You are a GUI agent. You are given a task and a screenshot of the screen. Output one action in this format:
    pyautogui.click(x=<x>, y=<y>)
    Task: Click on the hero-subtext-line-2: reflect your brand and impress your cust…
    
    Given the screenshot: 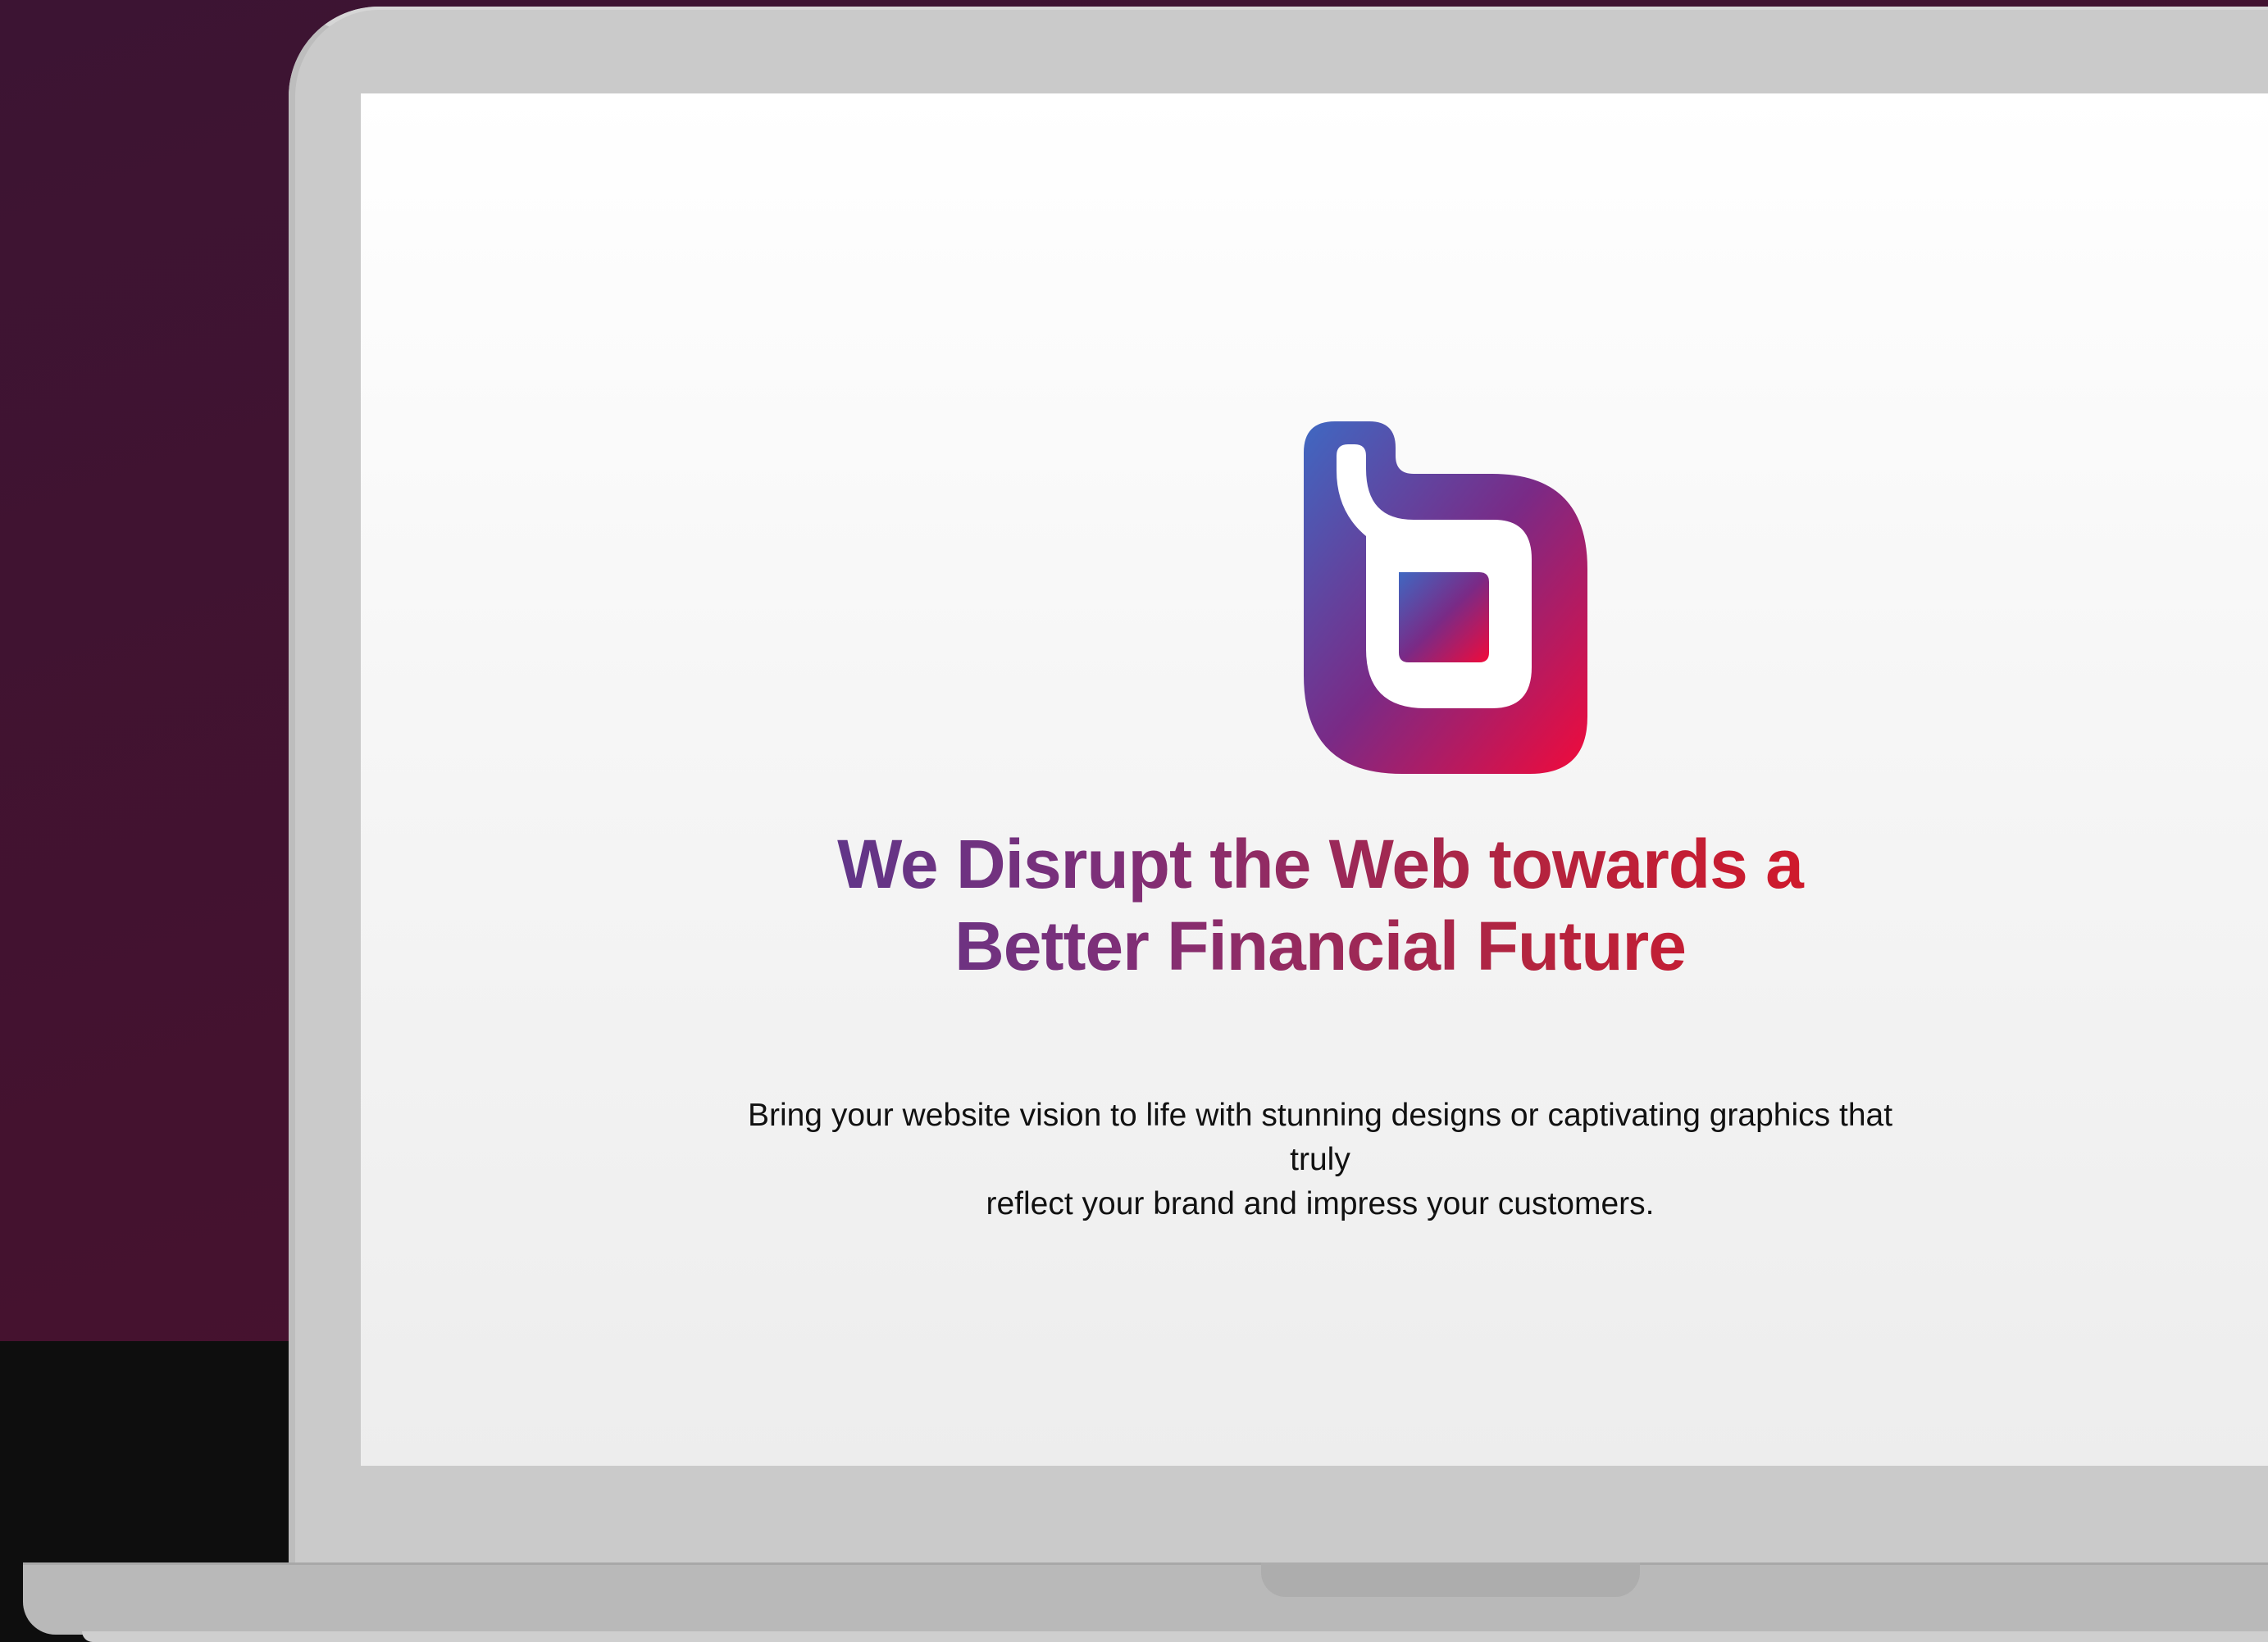 What is the action you would take?
    pyautogui.click(x=1320, y=1203)
    